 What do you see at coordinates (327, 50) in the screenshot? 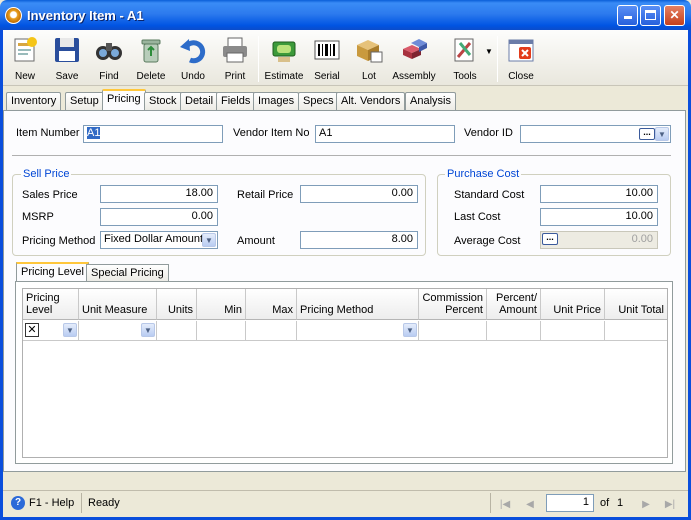
I see `barcode-icon` at bounding box center [327, 50].